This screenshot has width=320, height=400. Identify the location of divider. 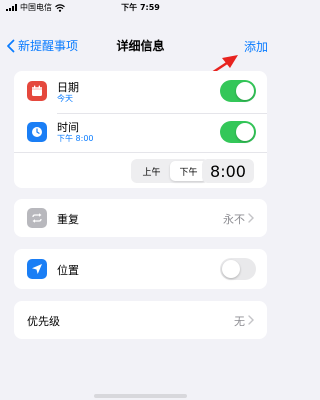
(140, 152).